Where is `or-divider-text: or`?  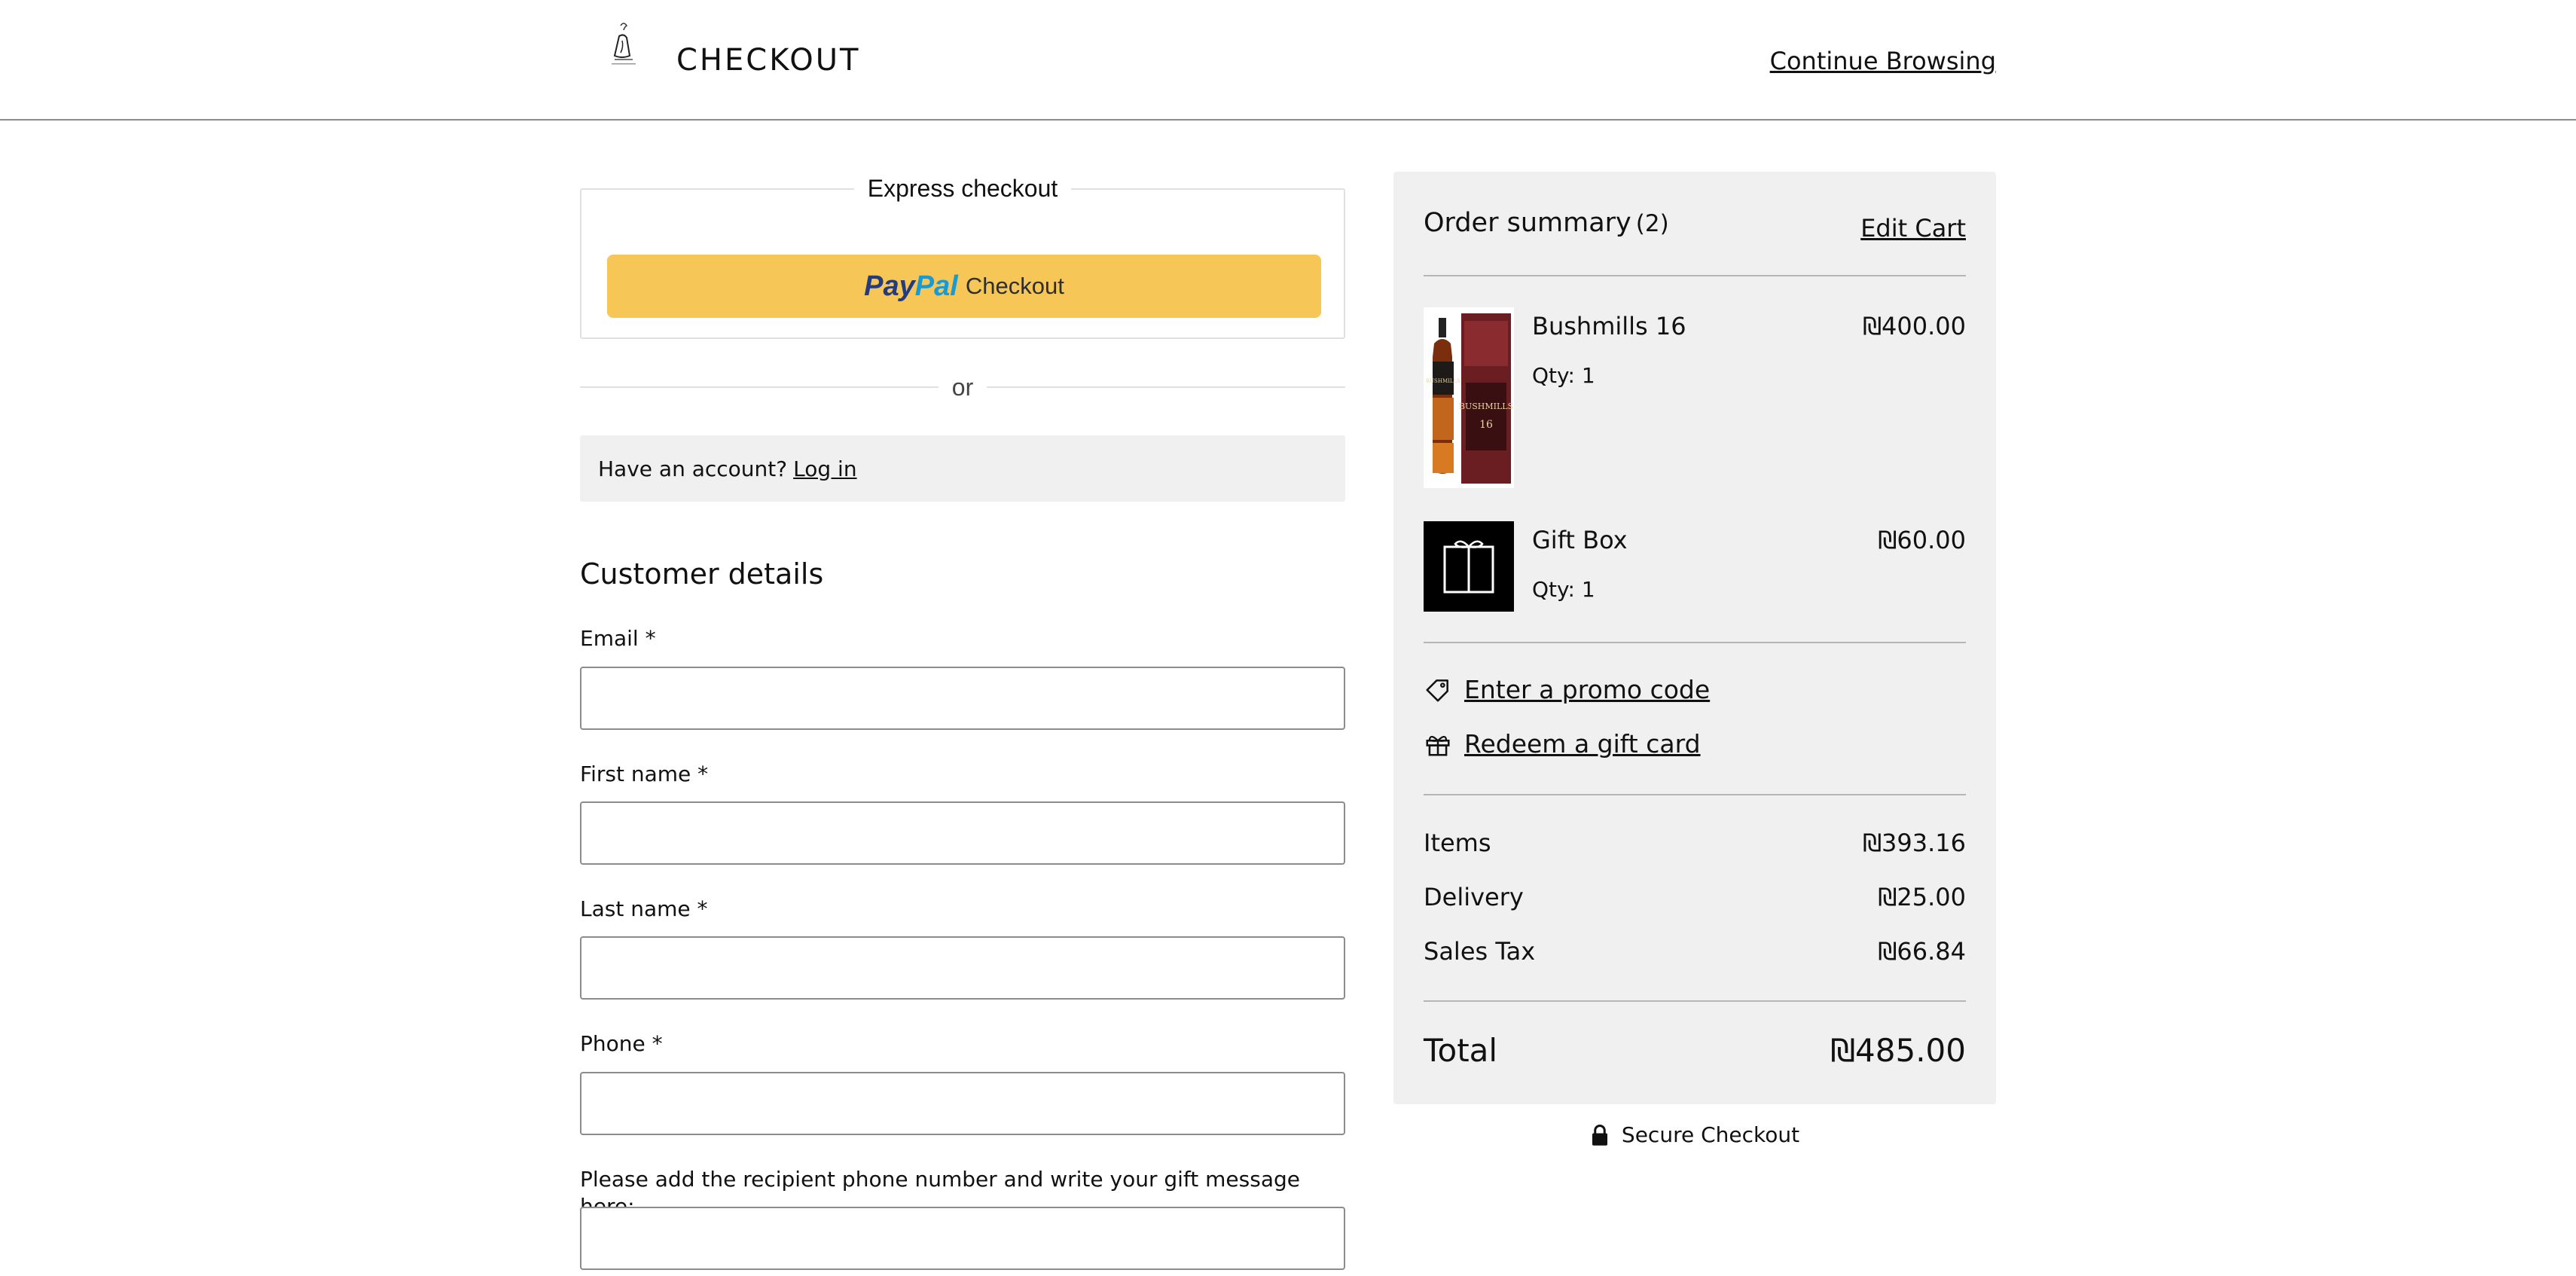
or-divider-text: or is located at coordinates (963, 388).